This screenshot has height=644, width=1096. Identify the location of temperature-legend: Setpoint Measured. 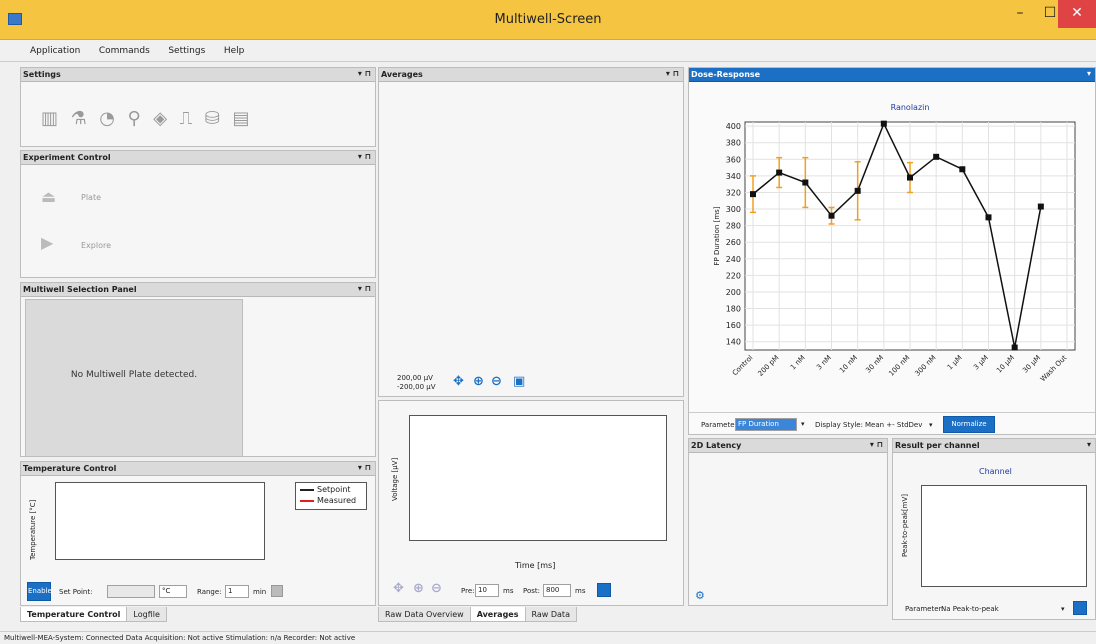
(331, 496).